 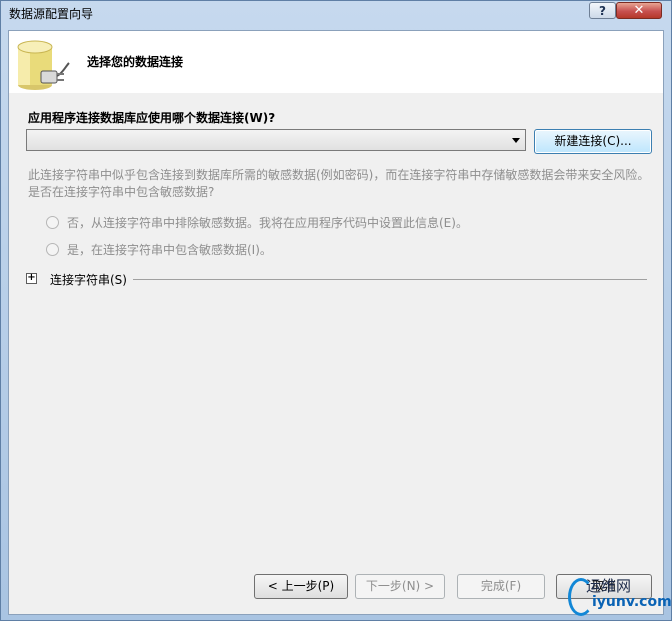 What do you see at coordinates (152, 118) in the screenshot?
I see `connection-question: 应用程序连接数据库应使用哪个数据连接(W)?` at bounding box center [152, 118].